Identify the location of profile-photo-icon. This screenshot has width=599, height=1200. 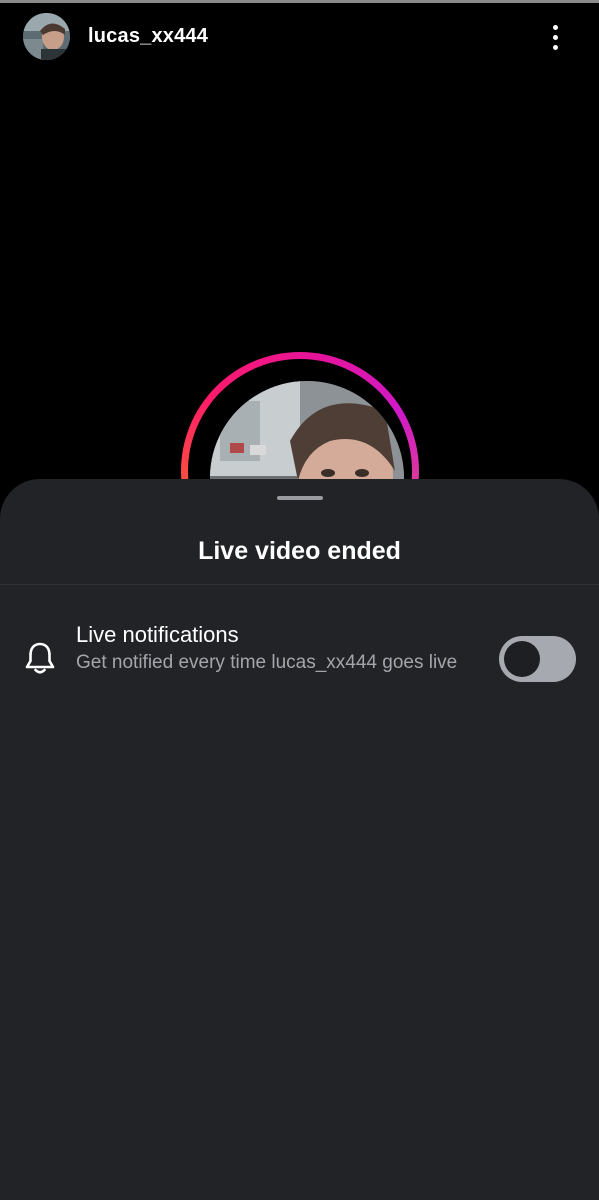
(46, 36).